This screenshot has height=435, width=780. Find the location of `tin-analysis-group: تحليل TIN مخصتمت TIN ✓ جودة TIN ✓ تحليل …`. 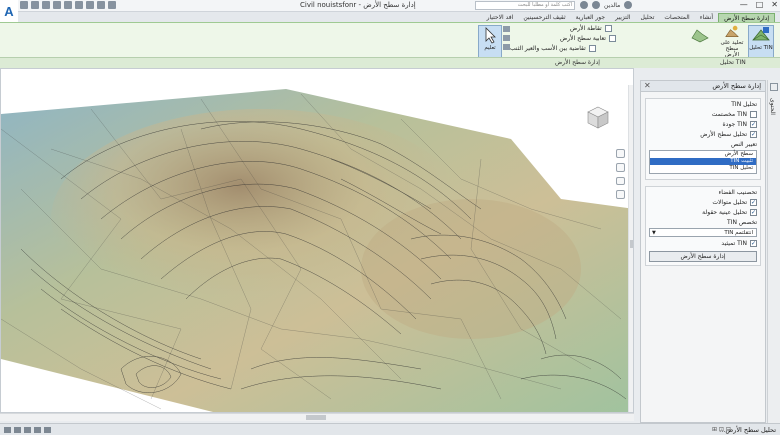

tin-analysis-group: تحليل TIN مخصتمت TIN ✓ جودة TIN ✓ تحليل … is located at coordinates (703, 139).